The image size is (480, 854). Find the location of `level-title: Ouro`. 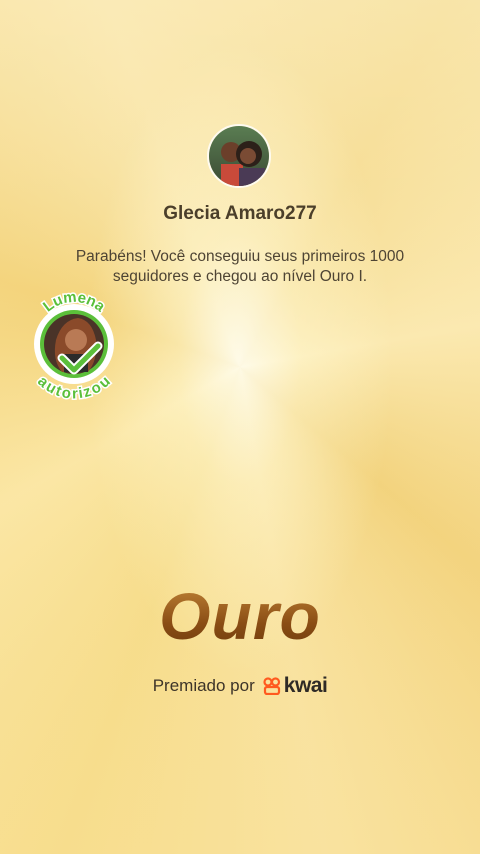

level-title: Ouro is located at coordinates (240, 616).